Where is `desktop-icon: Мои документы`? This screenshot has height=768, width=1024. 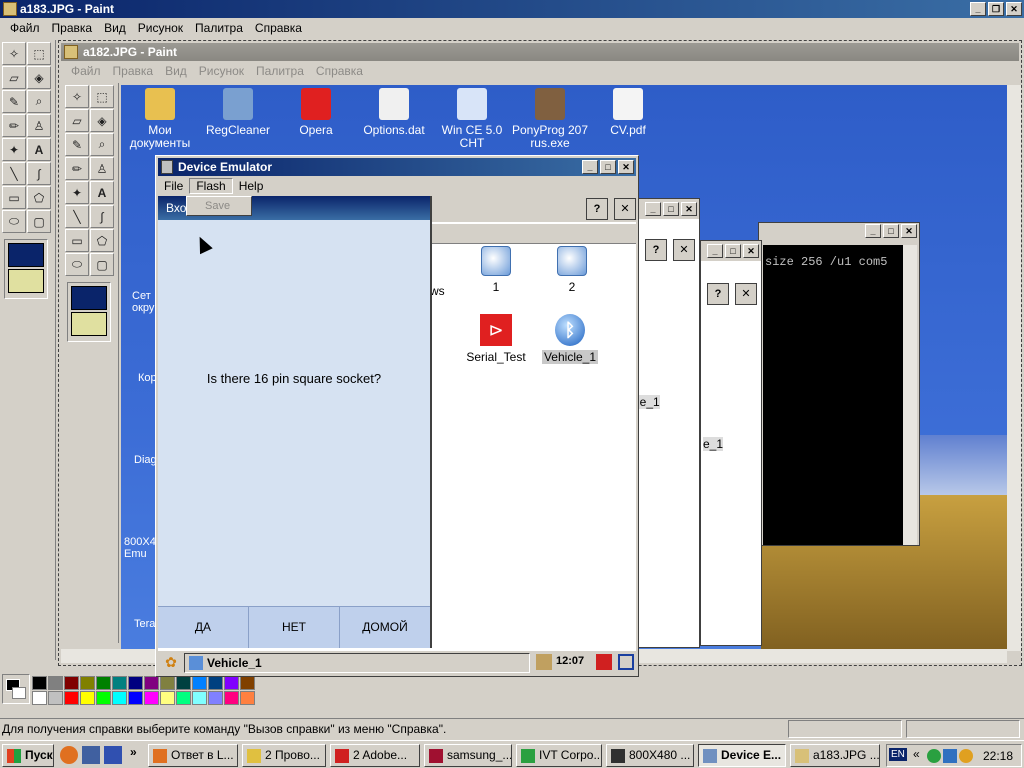 desktop-icon: Мои документы is located at coordinates (160, 119).